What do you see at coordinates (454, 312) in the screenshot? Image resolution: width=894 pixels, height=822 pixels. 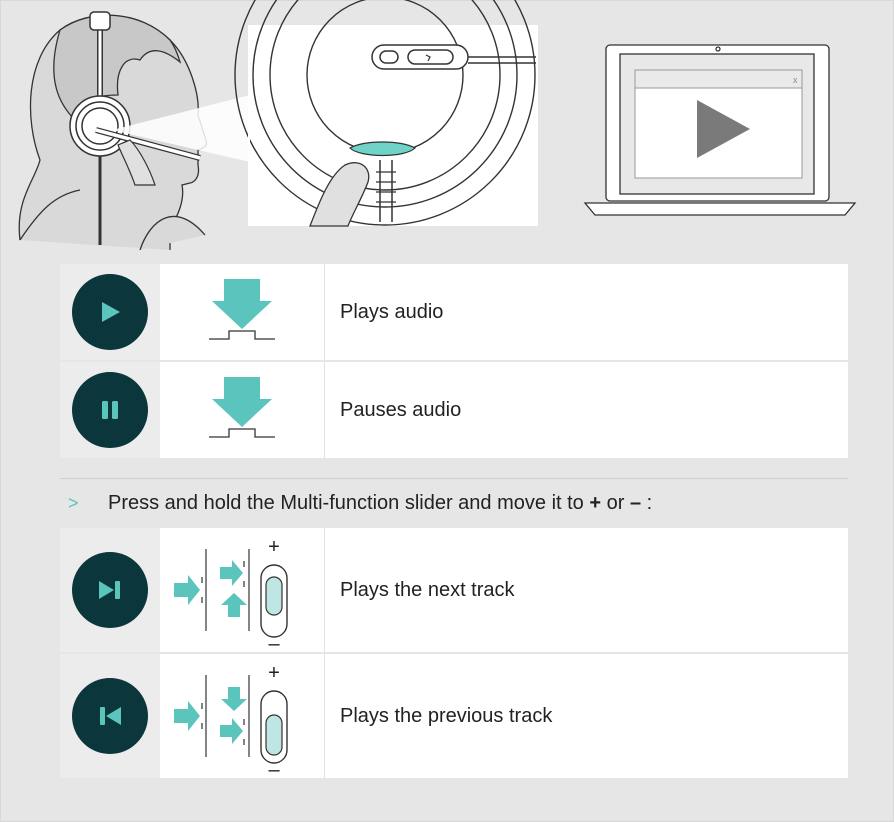 I see `row-plays-audio: Plays audio` at bounding box center [454, 312].